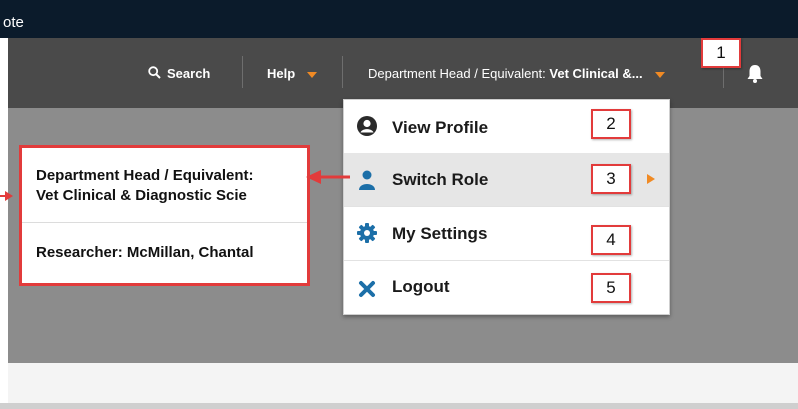 The image size is (798, 409). What do you see at coordinates (459, 73) in the screenshot?
I see `role-prefix: Department Head / Equivalent:` at bounding box center [459, 73].